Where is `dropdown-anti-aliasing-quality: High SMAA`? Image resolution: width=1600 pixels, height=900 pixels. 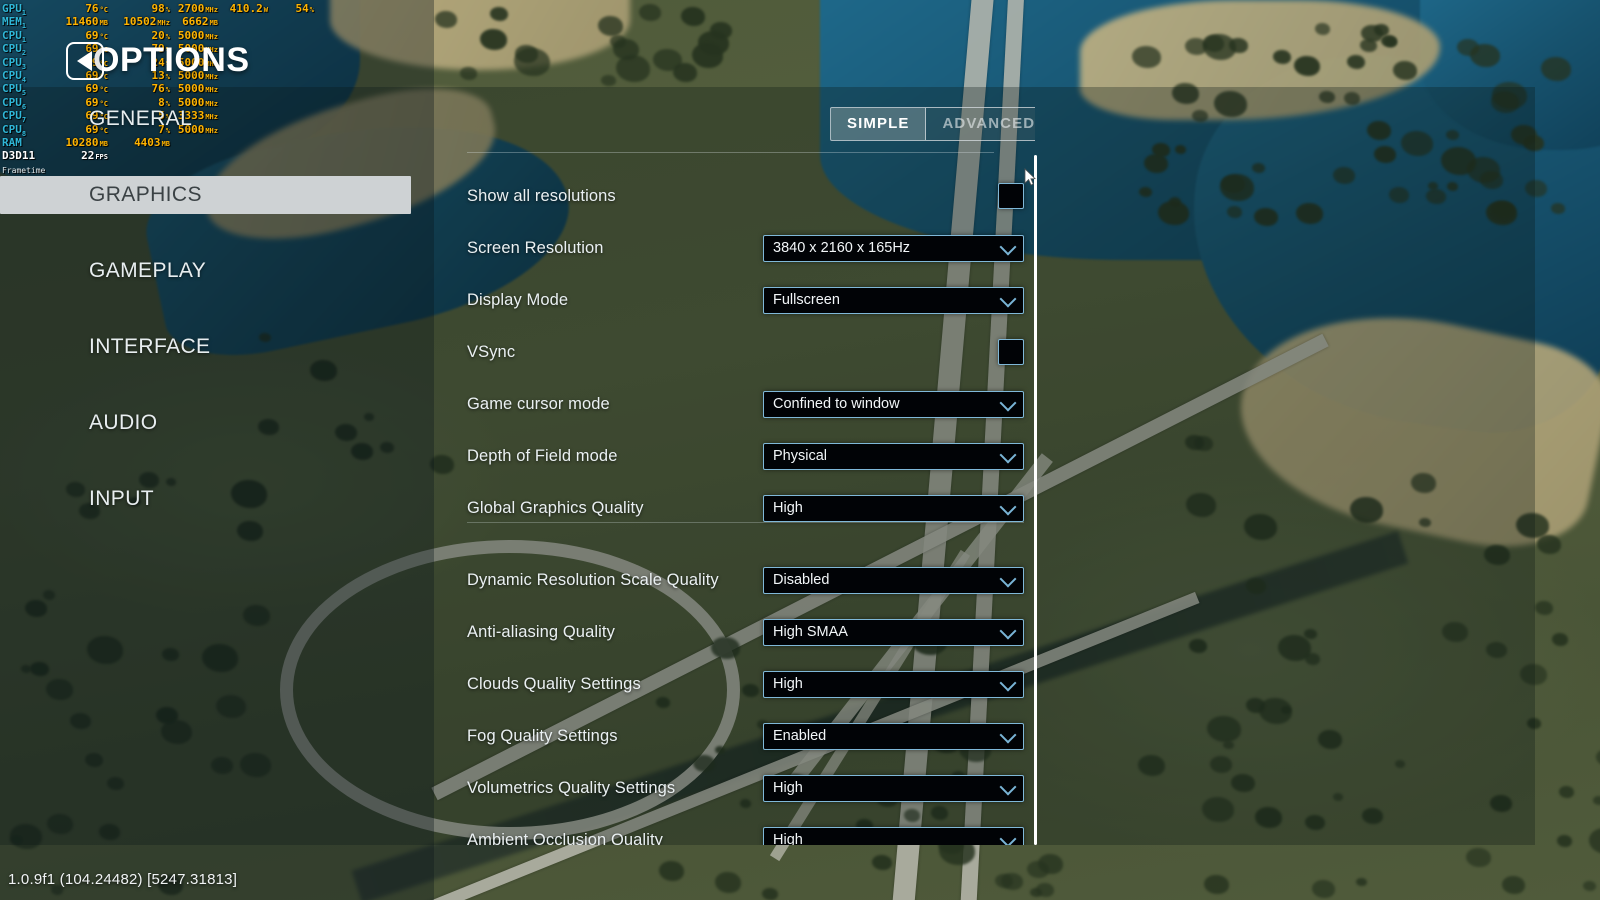
dropdown-anti-aliasing-quality: High SMAA is located at coordinates (893, 632).